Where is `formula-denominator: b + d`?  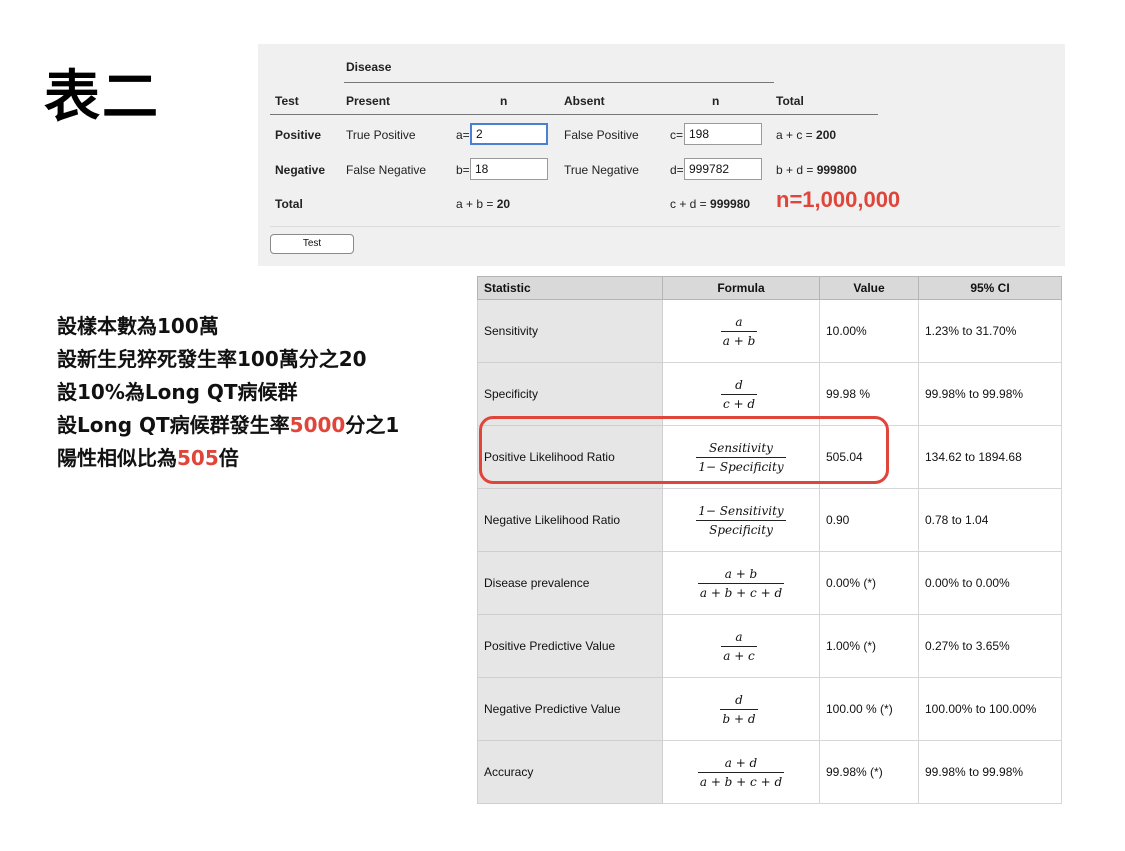 formula-denominator: b + d is located at coordinates (739, 718).